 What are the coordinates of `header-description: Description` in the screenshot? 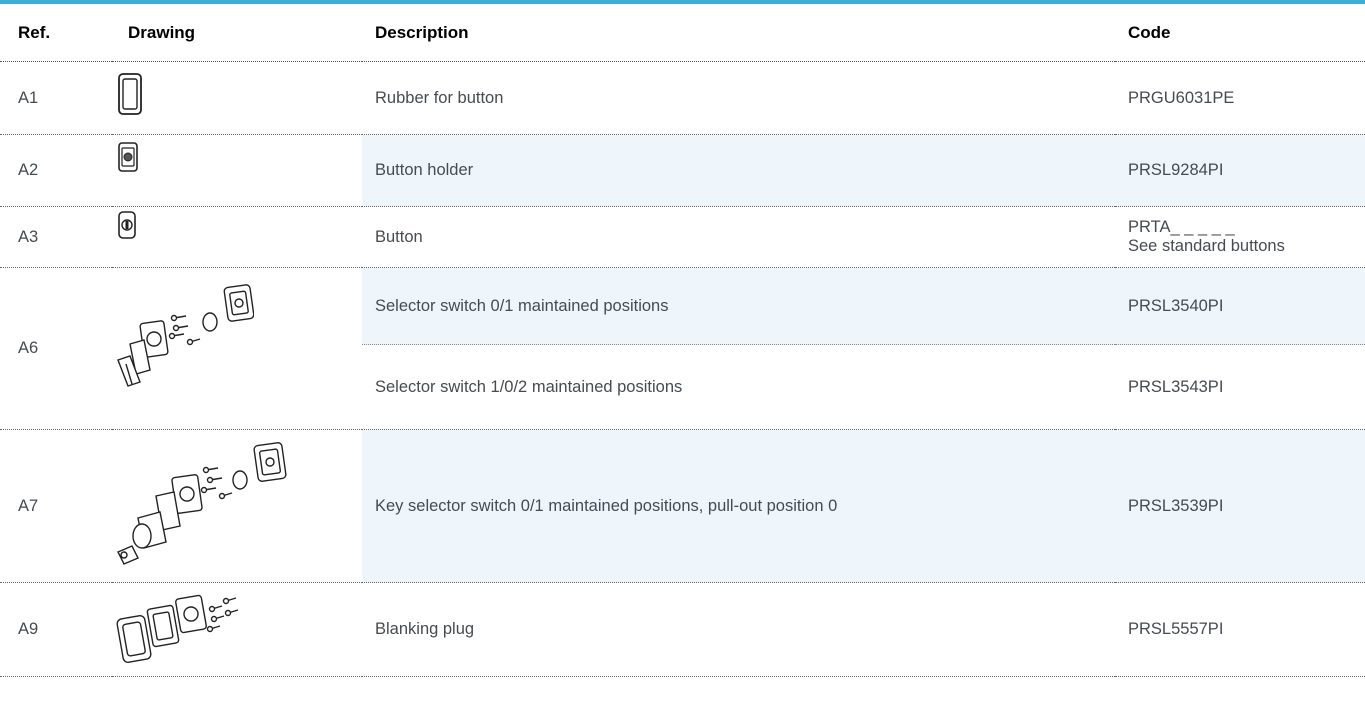 It's located at (738, 33).